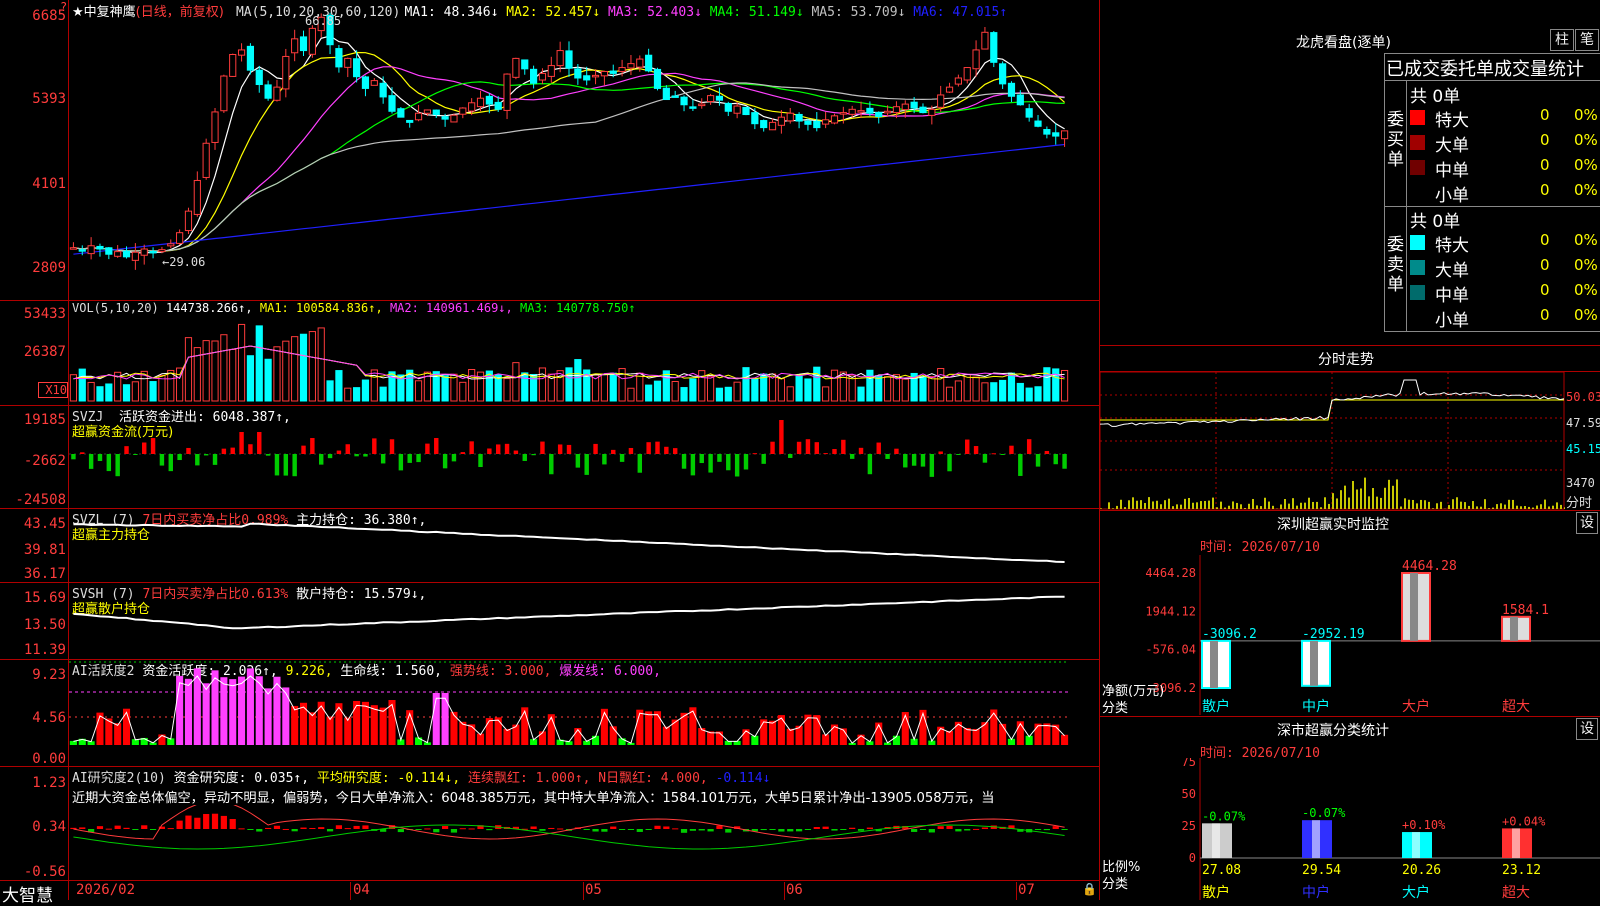  Describe the element at coordinates (1485, 68) in the screenshot. I see `lhb-tab-bar: 已成交委托单成交量统计` at that location.